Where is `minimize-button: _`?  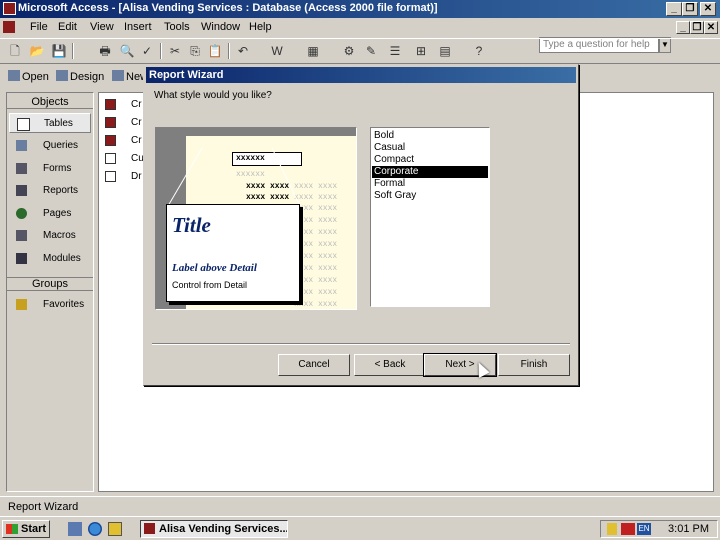 minimize-button: _ is located at coordinates (674, 9).